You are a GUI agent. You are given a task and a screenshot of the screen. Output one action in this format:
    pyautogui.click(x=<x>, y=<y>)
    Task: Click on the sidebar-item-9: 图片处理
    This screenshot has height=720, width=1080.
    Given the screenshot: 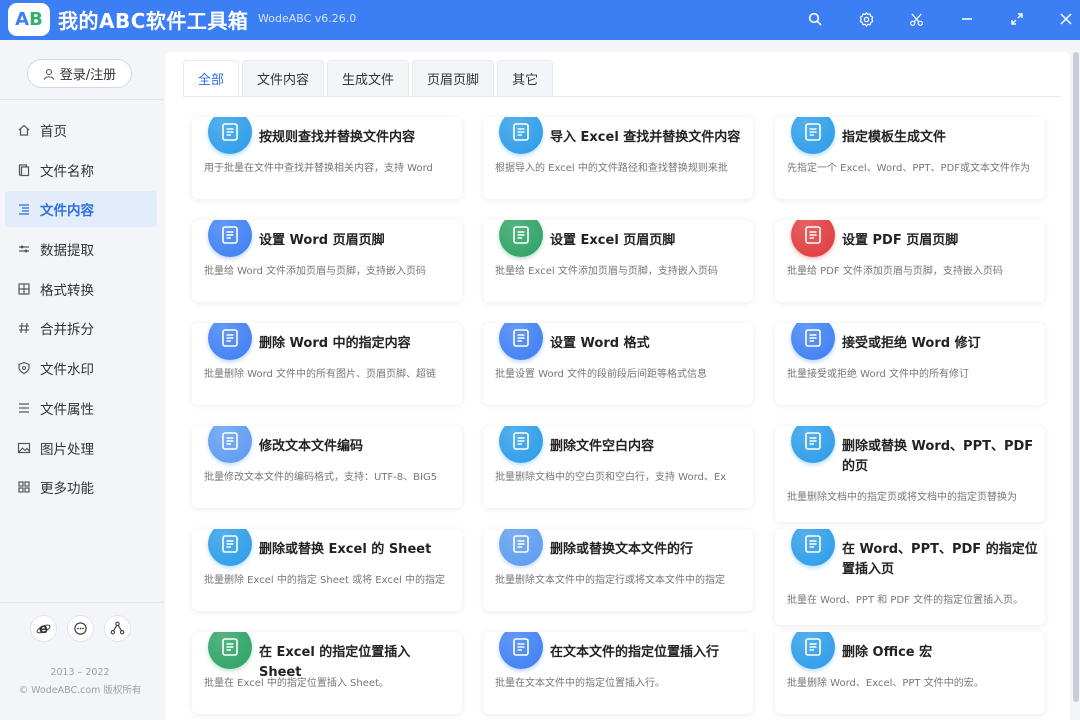 What is the action you would take?
    pyautogui.click(x=81, y=448)
    